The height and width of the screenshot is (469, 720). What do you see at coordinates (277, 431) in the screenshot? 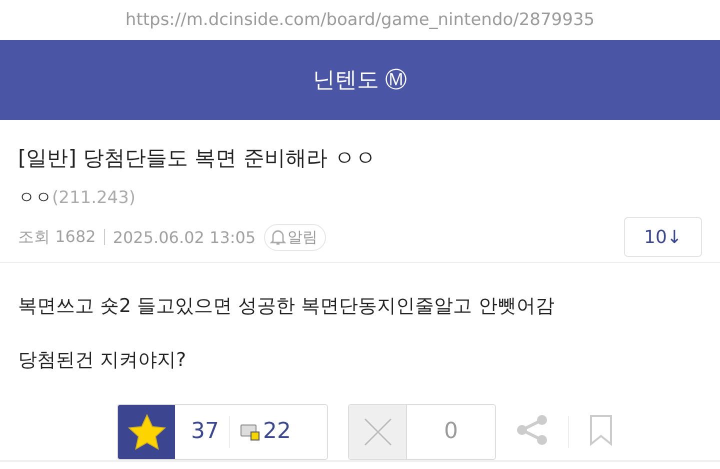
I see `fixed-recommend-count: 22` at bounding box center [277, 431].